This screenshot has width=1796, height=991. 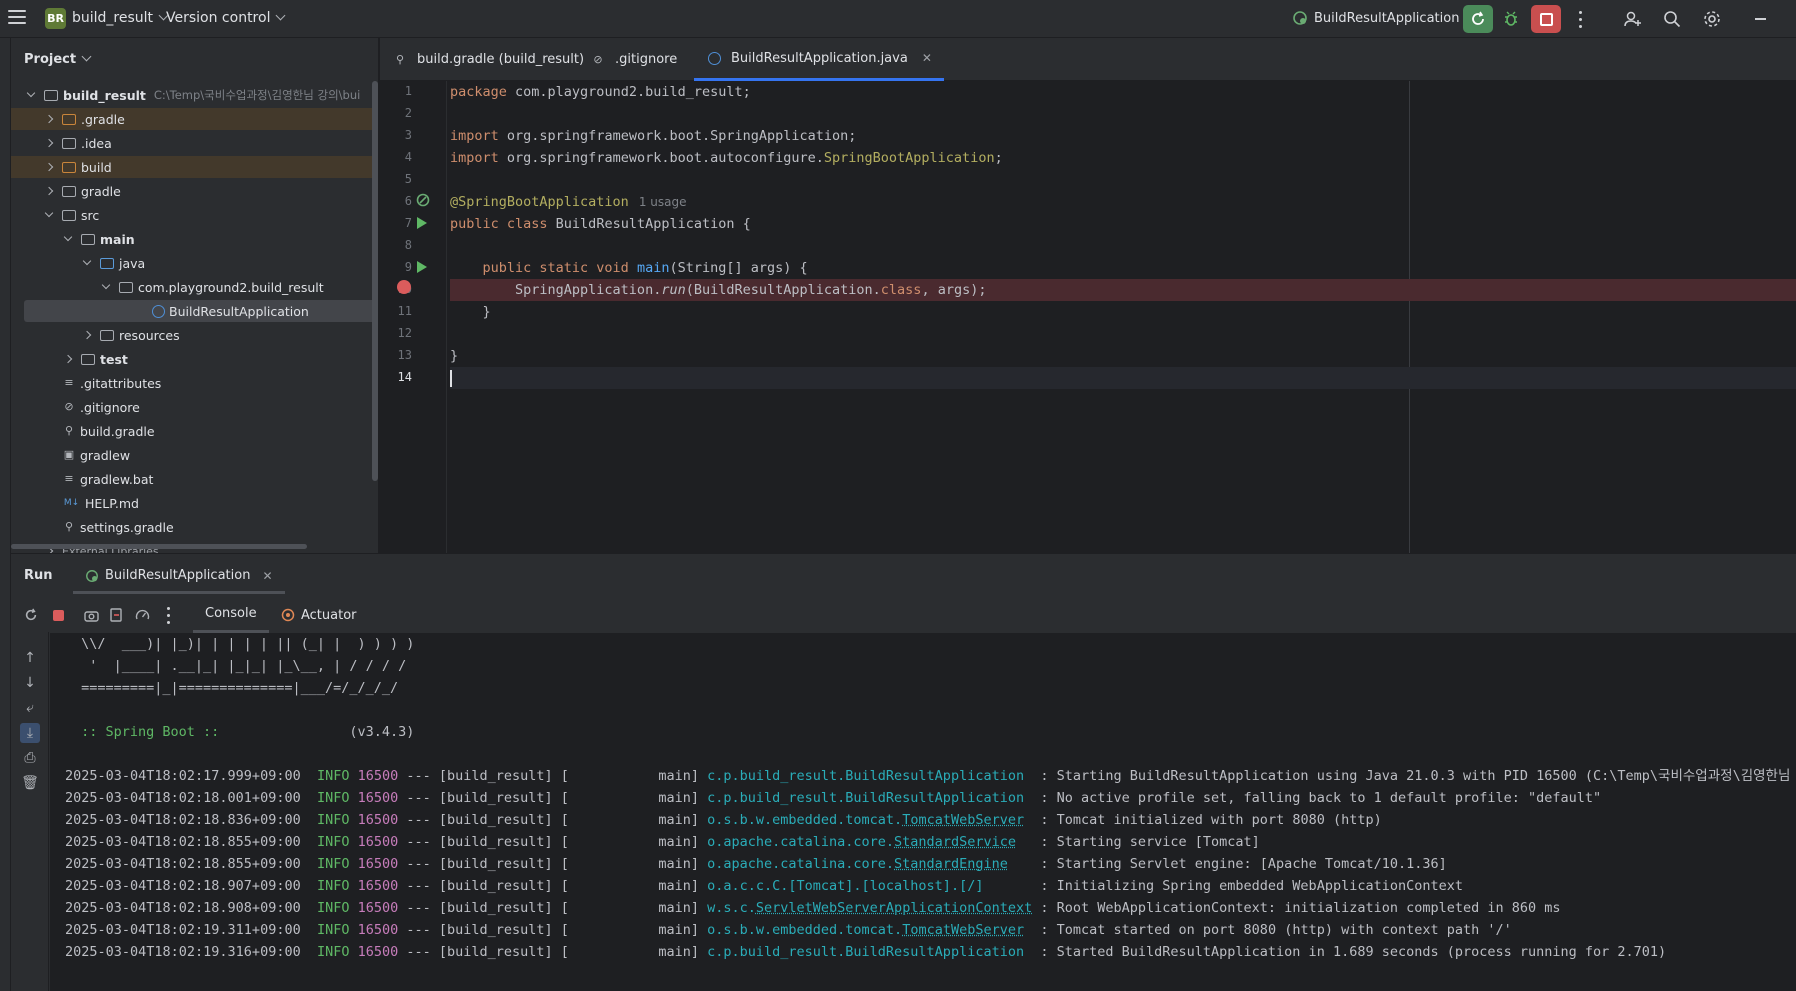 What do you see at coordinates (804, 930) in the screenshot?
I see `log-logger: o.s.b.w.embedded.tomcat.` at bounding box center [804, 930].